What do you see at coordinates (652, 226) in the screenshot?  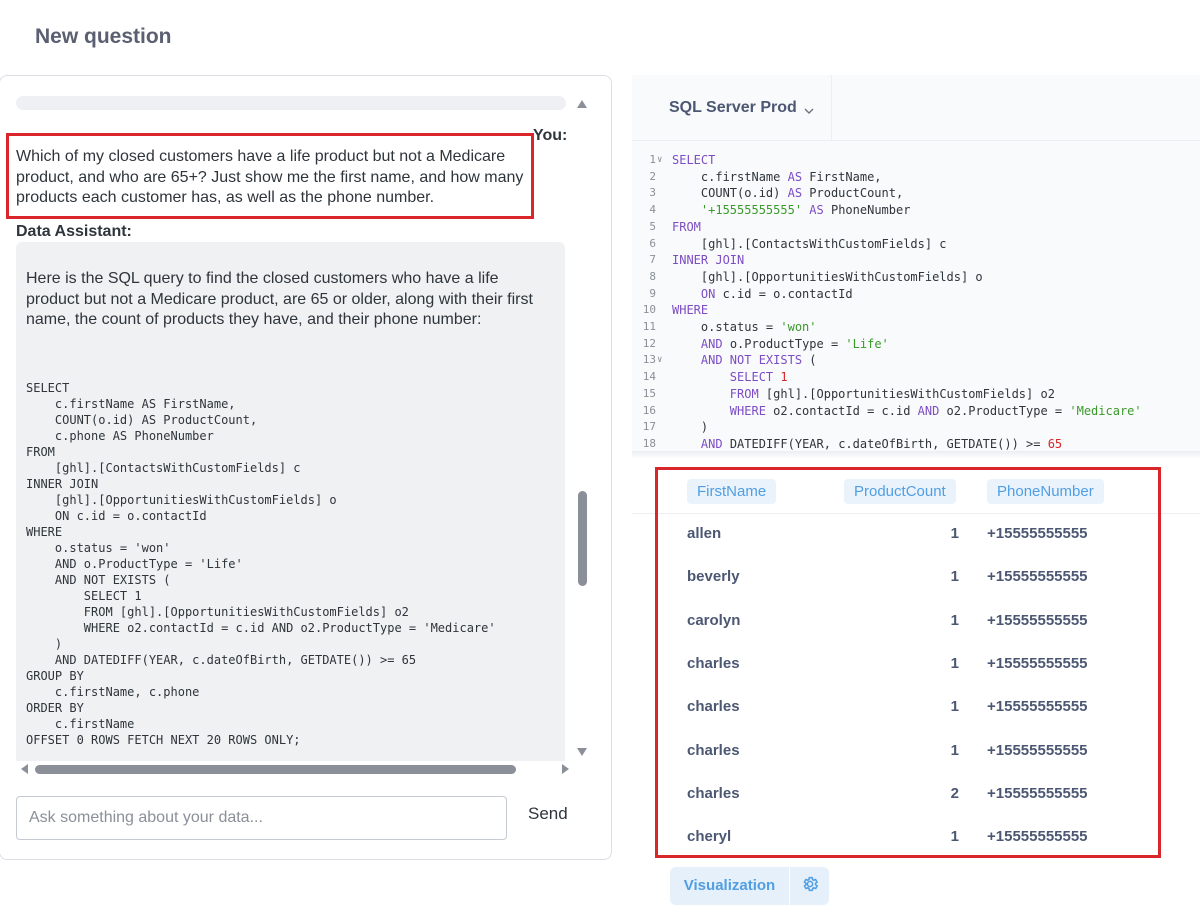 I see `line-number: 5` at bounding box center [652, 226].